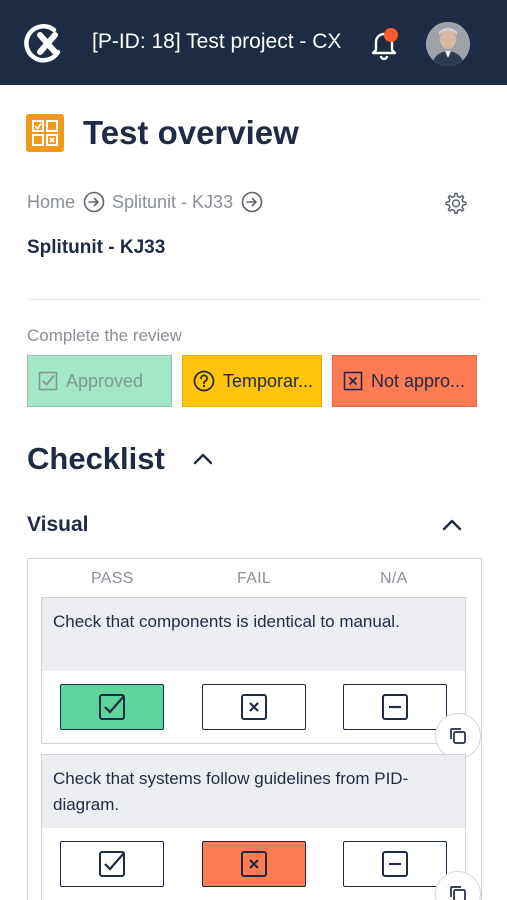 This screenshot has width=507, height=900. I want to click on unit-title: Splitunit - KJ33, so click(96, 247).